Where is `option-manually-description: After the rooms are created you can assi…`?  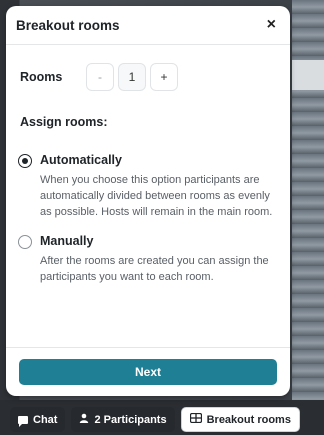 option-manually-description: After the rooms are created you can assi… is located at coordinates (154, 269).